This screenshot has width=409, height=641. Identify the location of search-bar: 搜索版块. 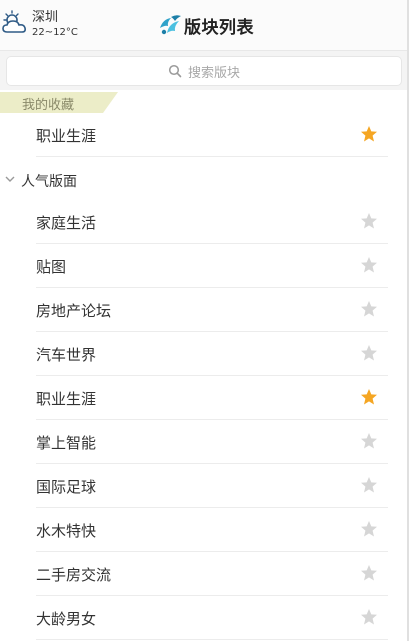
(204, 70).